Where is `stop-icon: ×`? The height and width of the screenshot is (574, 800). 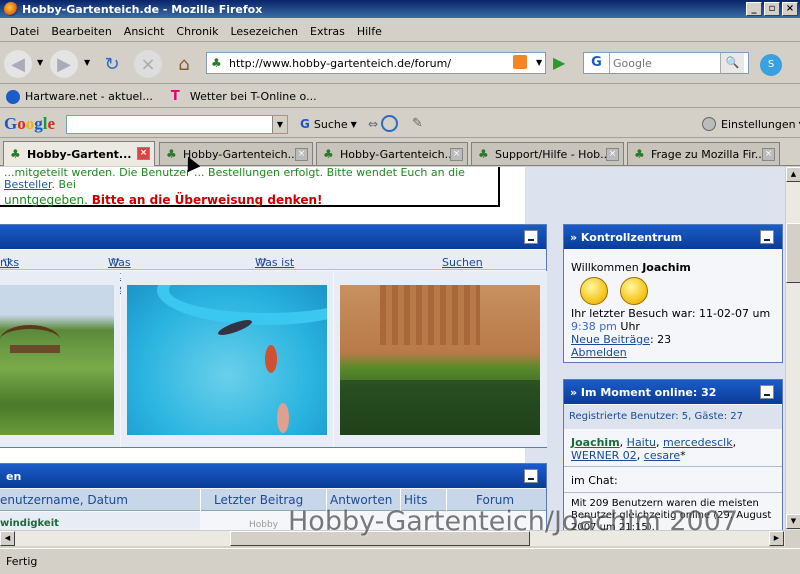 stop-icon: × is located at coordinates (148, 64).